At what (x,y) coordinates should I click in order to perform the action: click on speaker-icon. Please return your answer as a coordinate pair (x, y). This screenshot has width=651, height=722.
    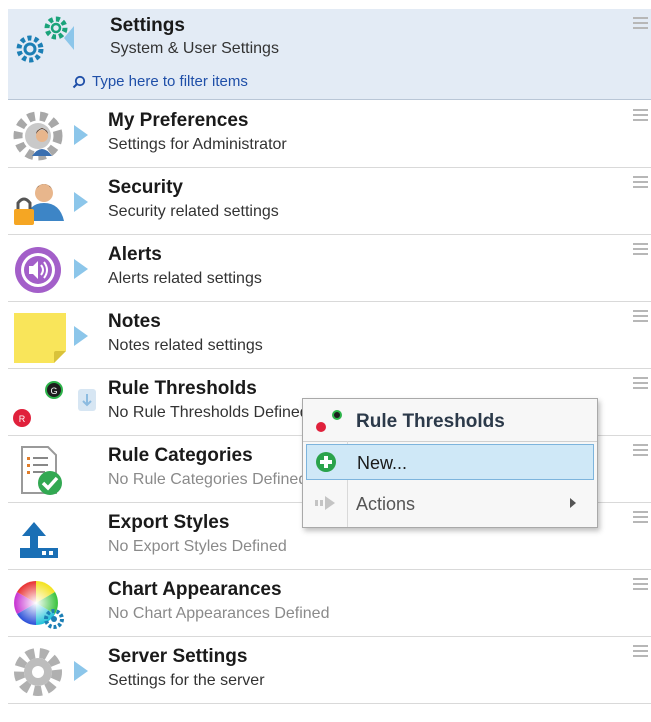
    Looking at the image, I should click on (38, 270).